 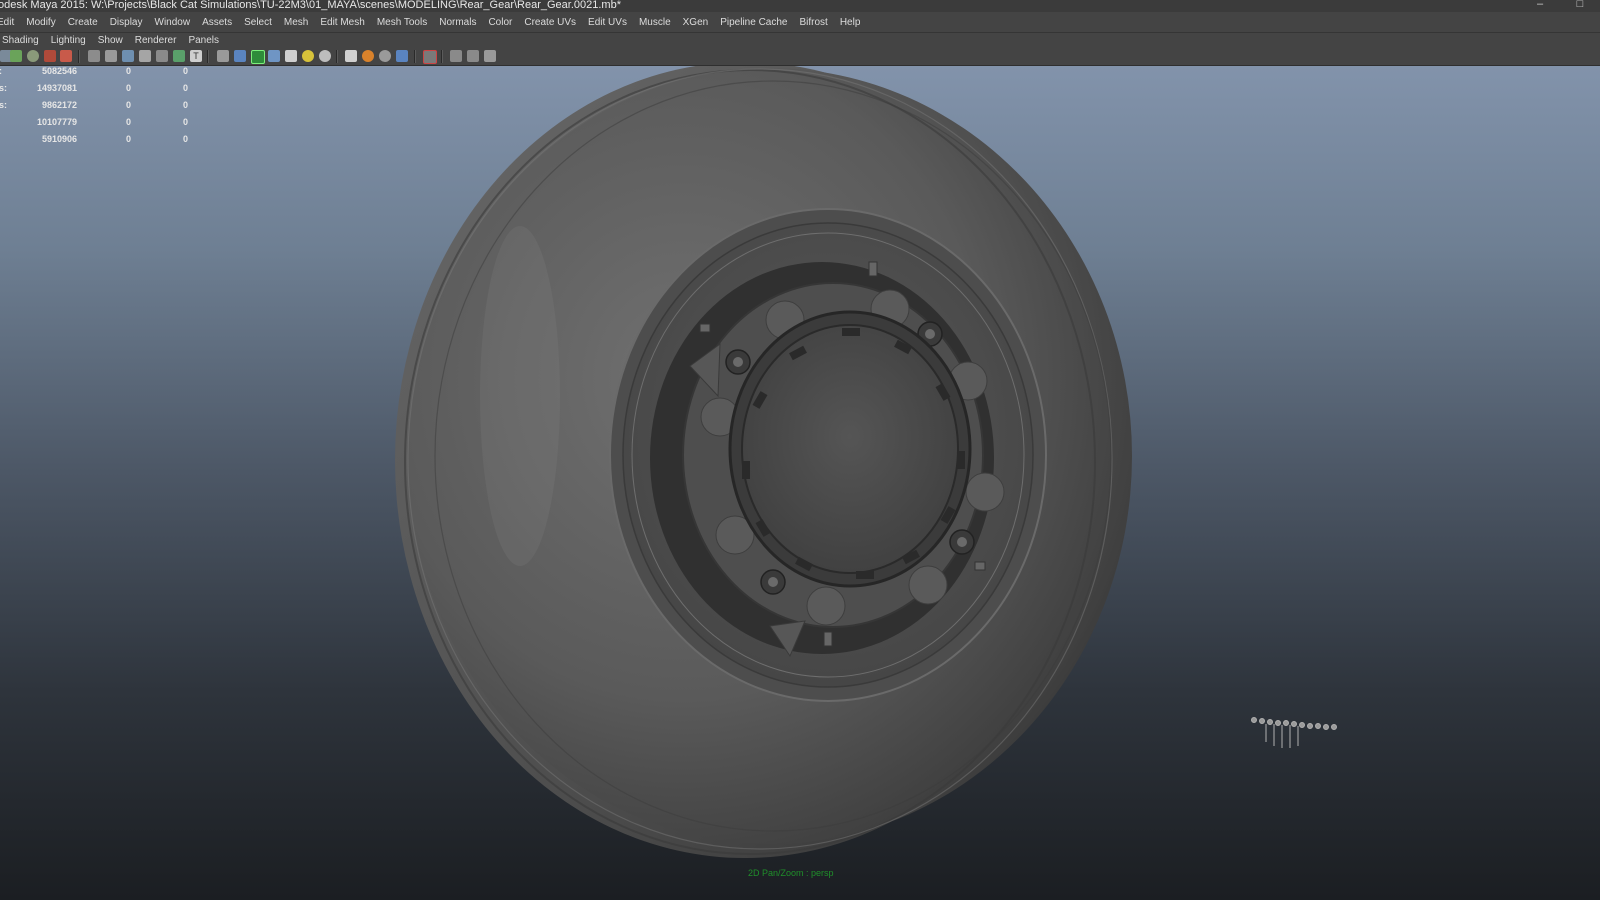 I want to click on textured-icon, so click(x=111, y=56).